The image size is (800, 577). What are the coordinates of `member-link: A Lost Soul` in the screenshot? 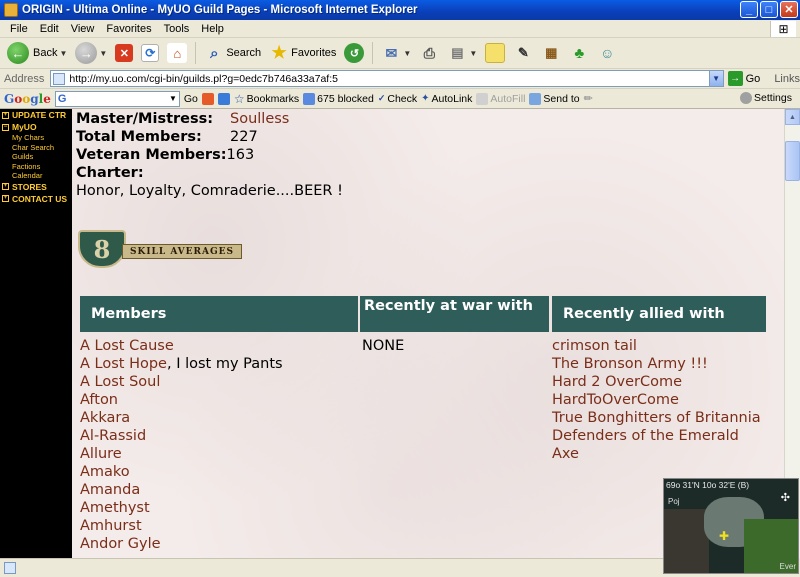 It's located at (120, 382).